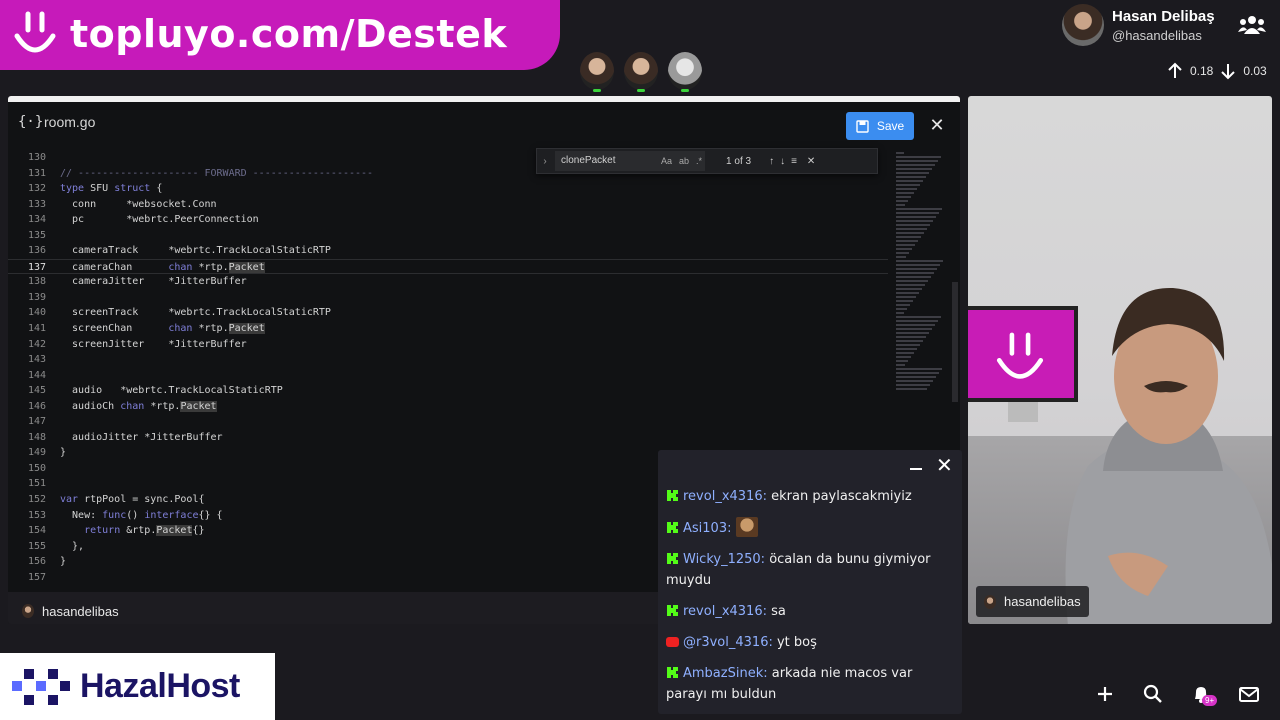 The width and height of the screenshot is (1280, 720). Describe the element at coordinates (684, 161) in the screenshot. I see `match-word-icon: ab` at that location.